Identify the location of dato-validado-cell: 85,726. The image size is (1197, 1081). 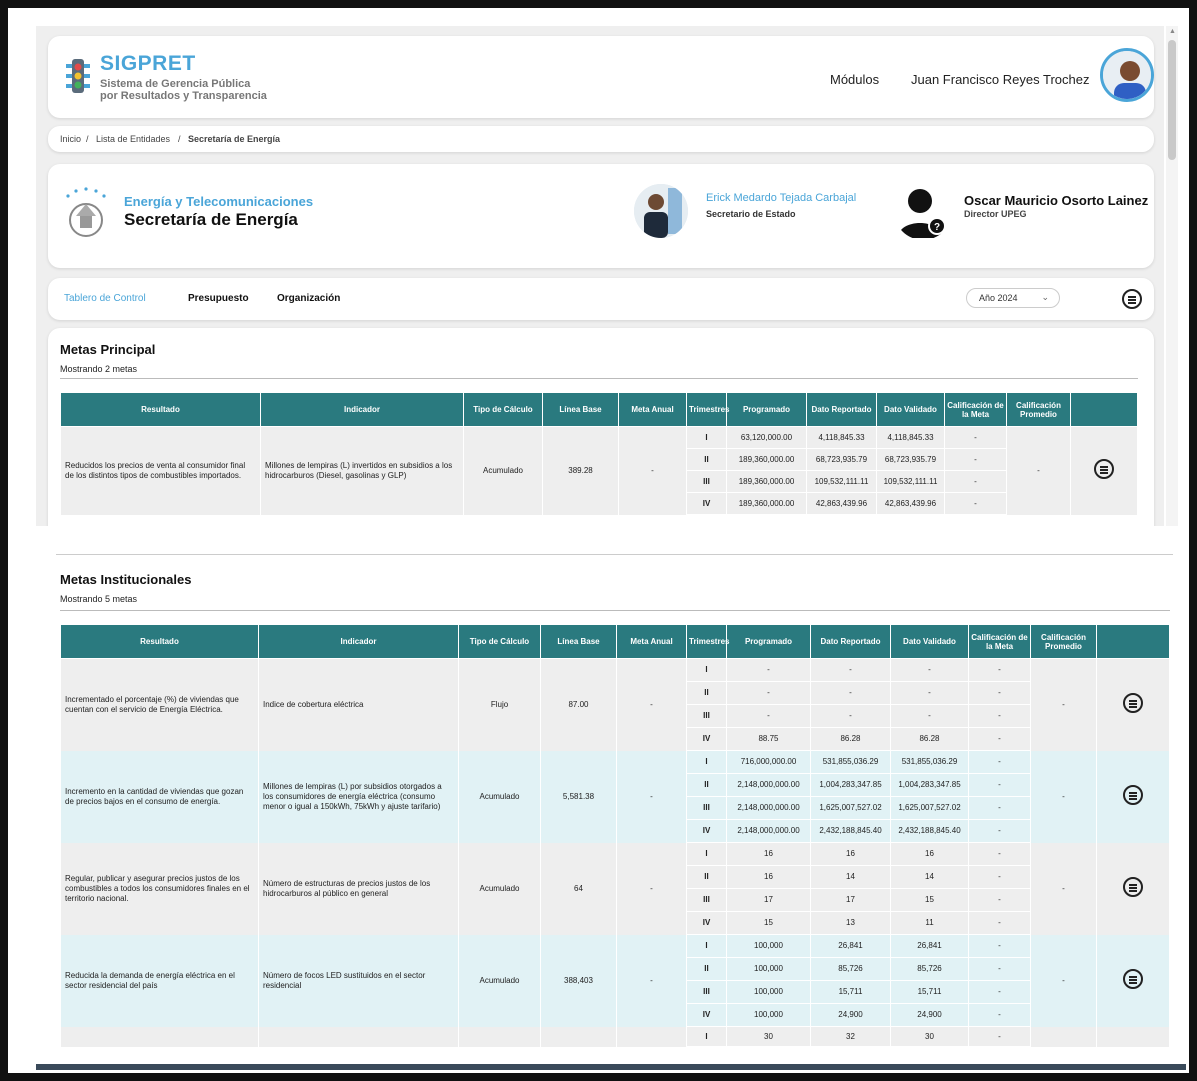
(929, 969).